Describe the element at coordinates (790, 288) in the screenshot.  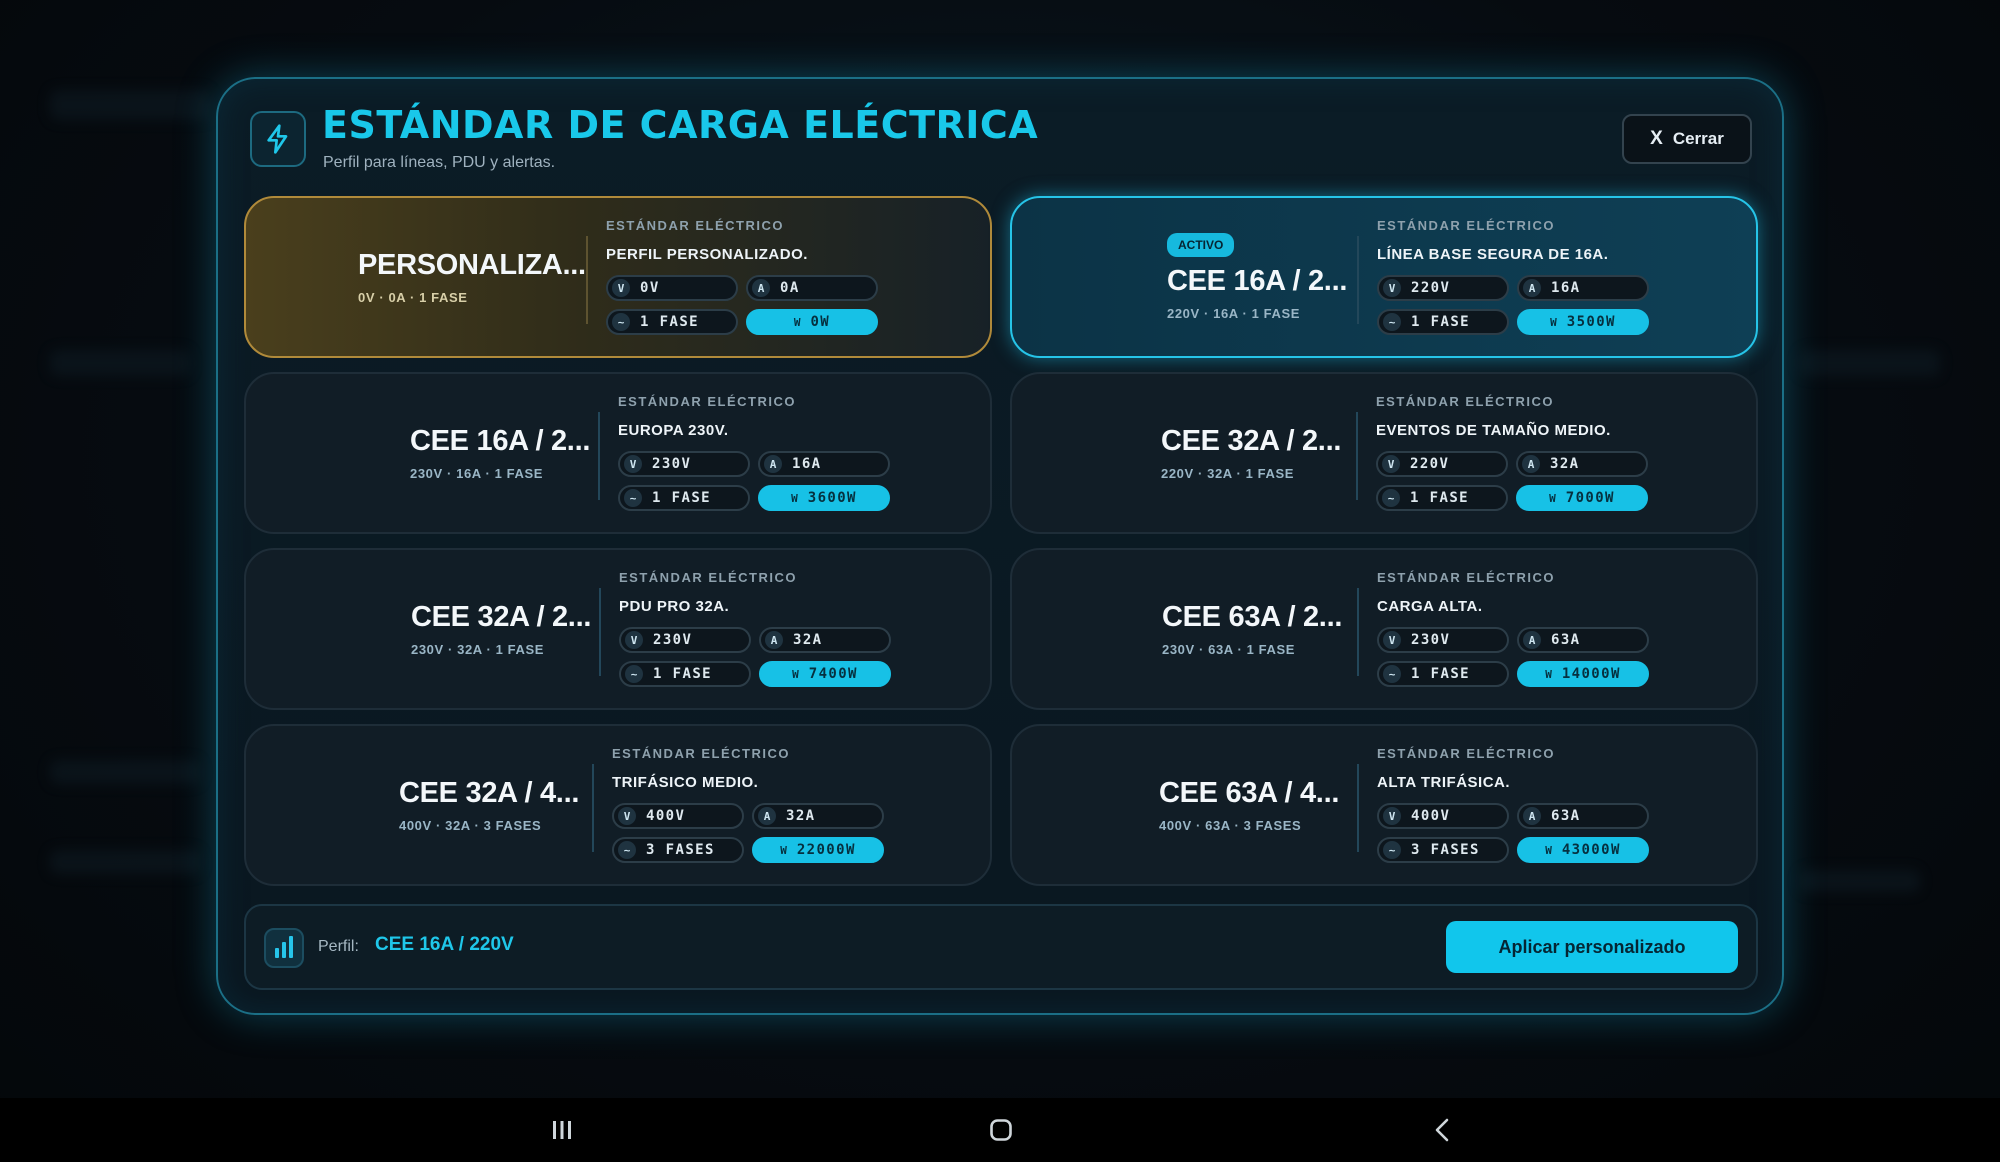
I see `current-value: 0A` at that location.